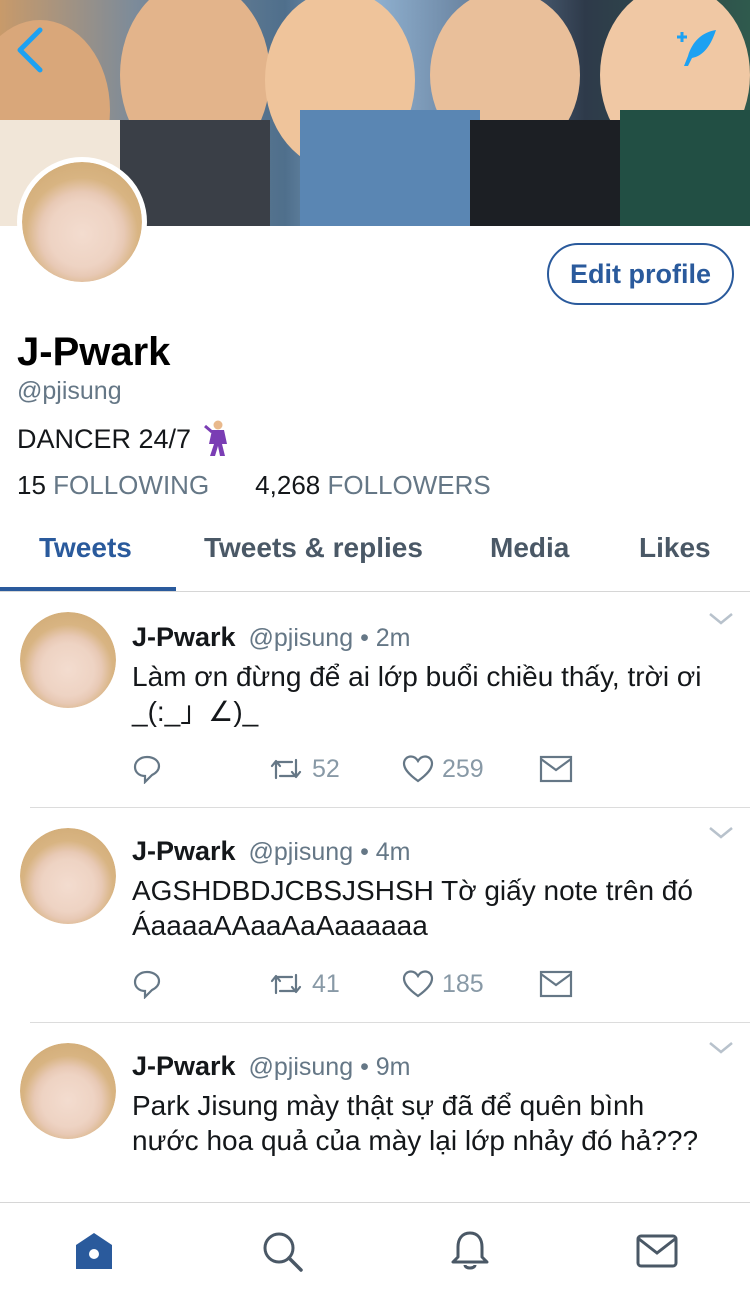 This screenshot has width=750, height=1300. Describe the element at coordinates (463, 768) in the screenshot. I see `like-count: 259` at that location.